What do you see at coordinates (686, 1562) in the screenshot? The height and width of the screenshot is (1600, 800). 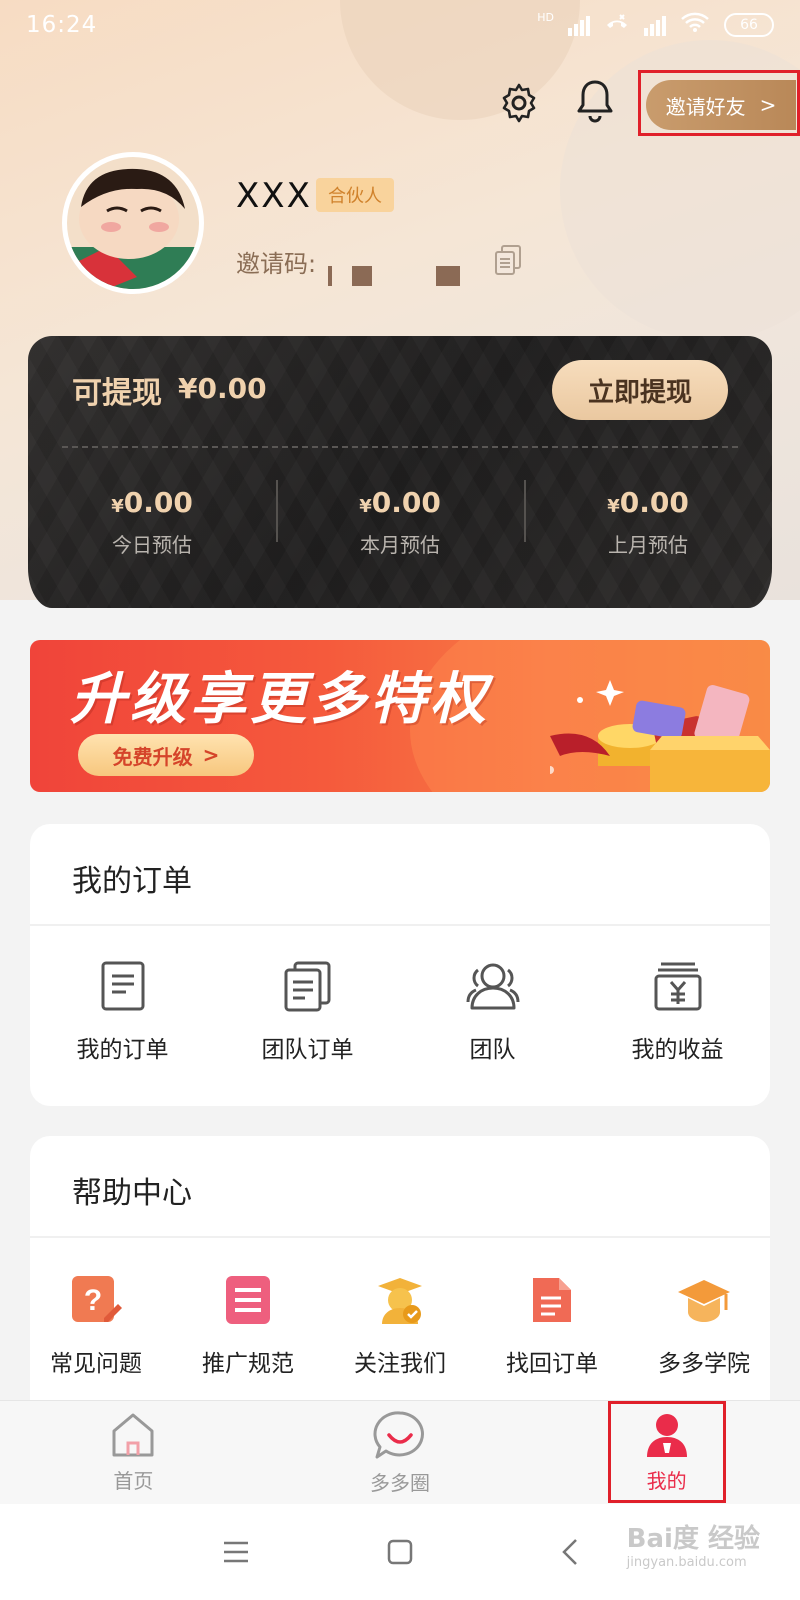 I see `watermark-url: jingyan.baidu.com` at bounding box center [686, 1562].